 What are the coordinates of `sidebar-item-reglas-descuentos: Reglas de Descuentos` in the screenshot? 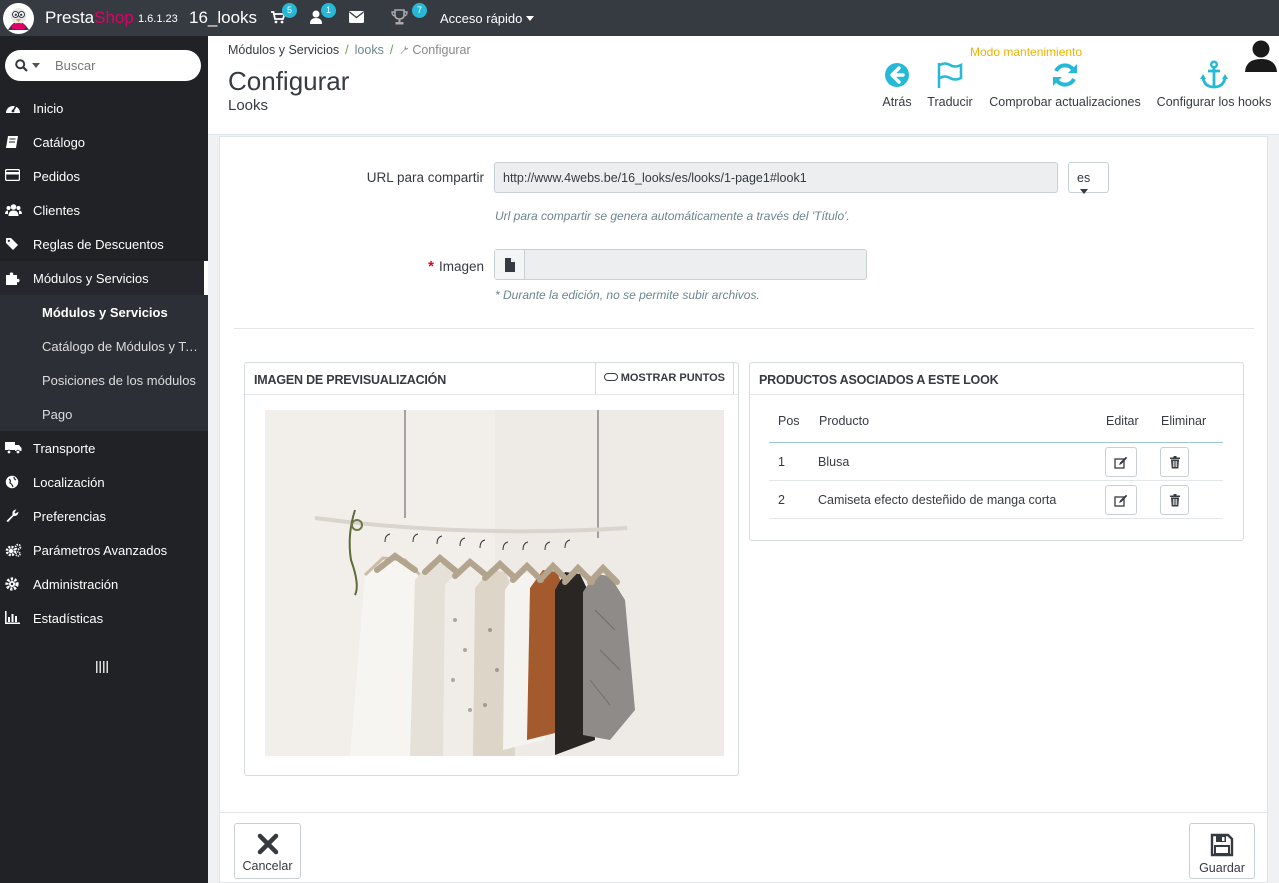 It's located at (104, 244).